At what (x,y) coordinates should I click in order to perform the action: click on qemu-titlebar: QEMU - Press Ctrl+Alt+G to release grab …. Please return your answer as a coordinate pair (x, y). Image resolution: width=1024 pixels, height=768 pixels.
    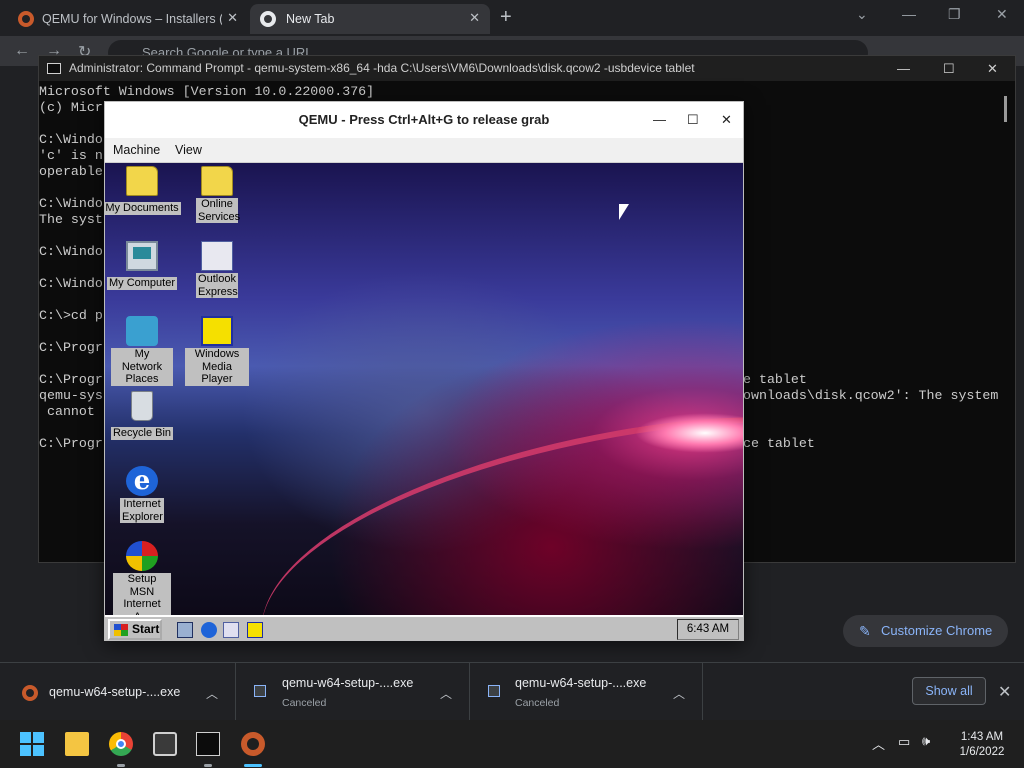
    Looking at the image, I should click on (424, 120).